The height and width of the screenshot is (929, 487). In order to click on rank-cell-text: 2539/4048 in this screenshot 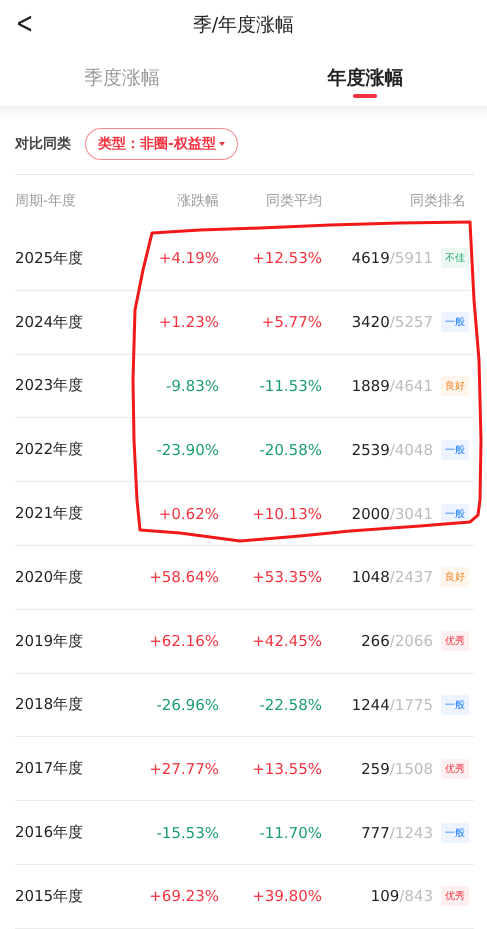, I will do `click(391, 449)`.